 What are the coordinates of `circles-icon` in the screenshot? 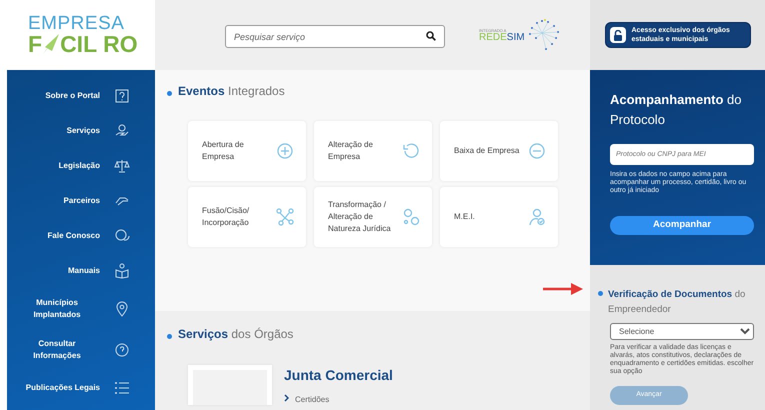 It's located at (411, 217).